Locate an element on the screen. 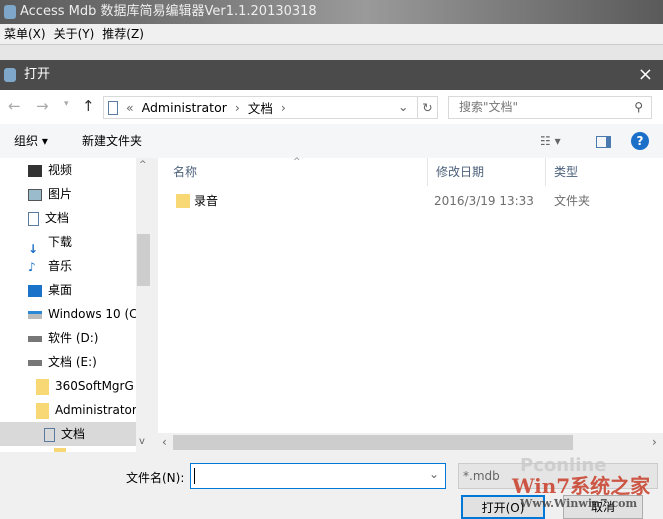 Image resolution: width=663 pixels, height=519 pixels. recent-dropdown-icon: ▾ is located at coordinates (66, 104).